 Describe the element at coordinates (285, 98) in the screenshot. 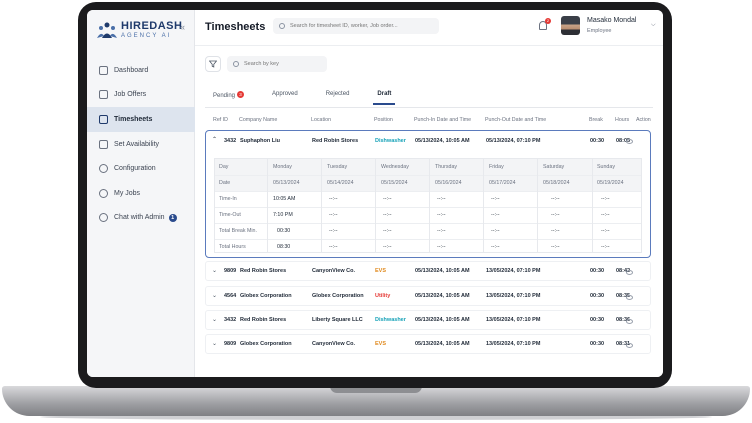

I see `tab-approved: Approved` at that location.